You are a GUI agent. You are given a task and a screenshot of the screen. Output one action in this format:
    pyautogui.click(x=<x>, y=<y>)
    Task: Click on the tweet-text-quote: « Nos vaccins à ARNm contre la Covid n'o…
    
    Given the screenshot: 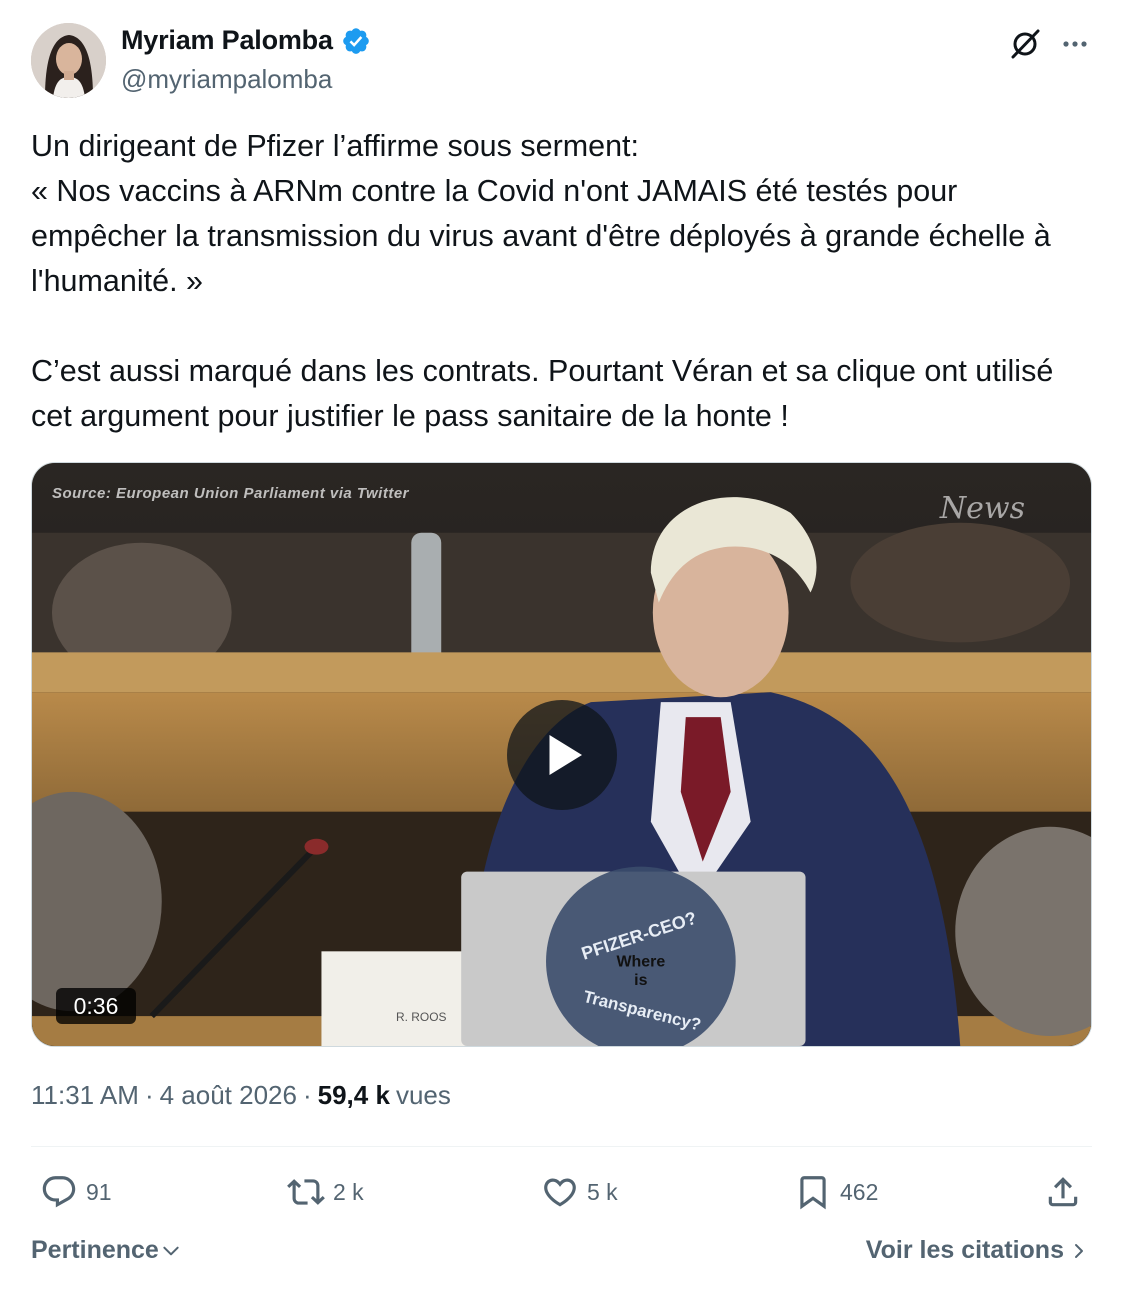 What is the action you would take?
    pyautogui.click(x=541, y=236)
    